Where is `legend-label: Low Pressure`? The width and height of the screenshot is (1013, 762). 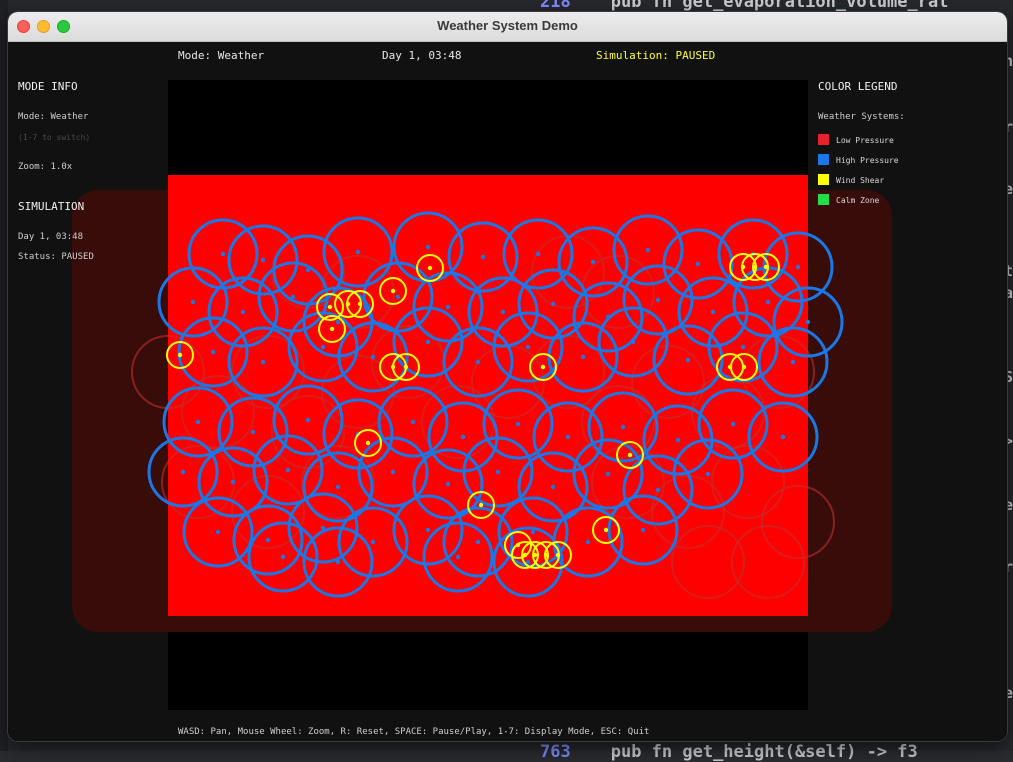
legend-label: Low Pressure is located at coordinates (865, 140).